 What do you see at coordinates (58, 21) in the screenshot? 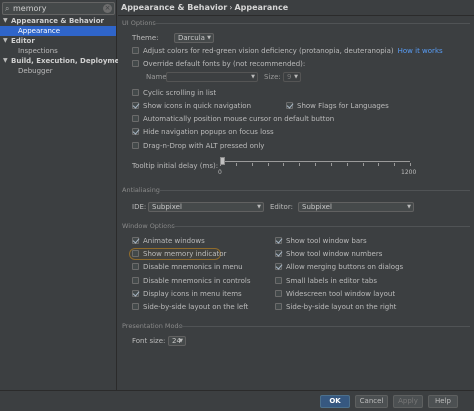
I see `tree-node-appearance-behavior: ▼ Appearance & Behavior` at bounding box center [58, 21].